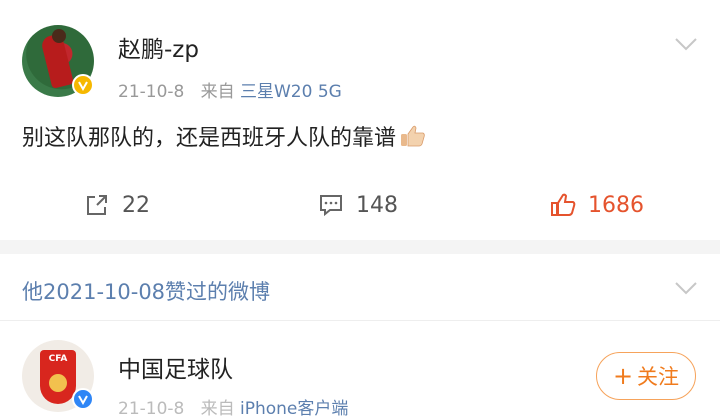  Describe the element at coordinates (217, 92) in the screenshot. I see `post-source-prefix: 来自` at that location.